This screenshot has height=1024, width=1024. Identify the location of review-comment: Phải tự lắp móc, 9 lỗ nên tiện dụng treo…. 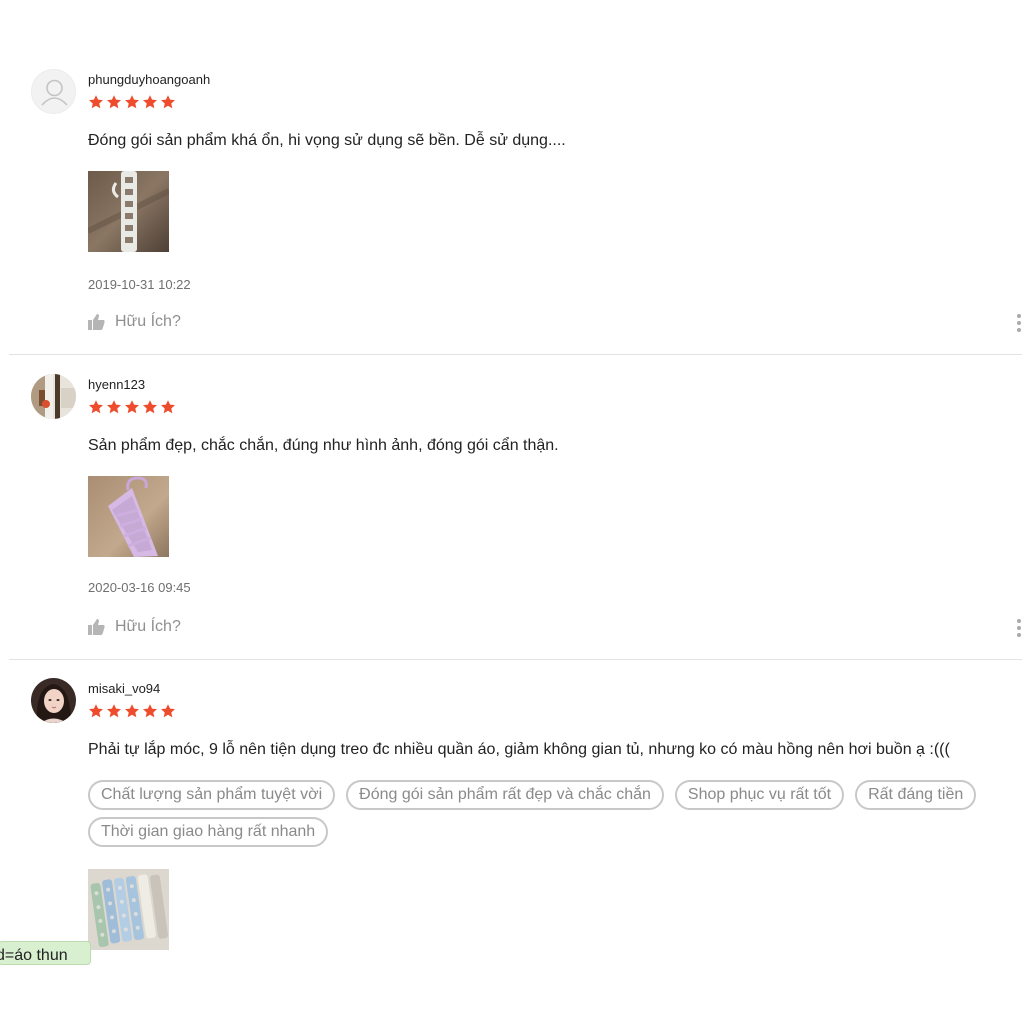
(519, 749).